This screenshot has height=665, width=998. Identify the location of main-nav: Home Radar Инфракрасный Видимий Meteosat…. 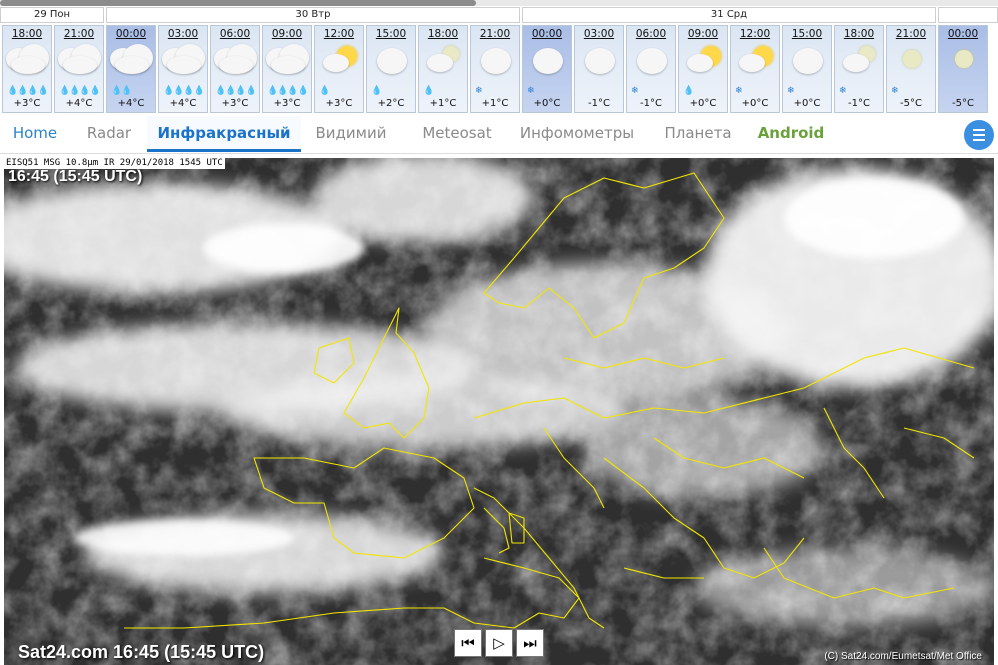
(499, 135).